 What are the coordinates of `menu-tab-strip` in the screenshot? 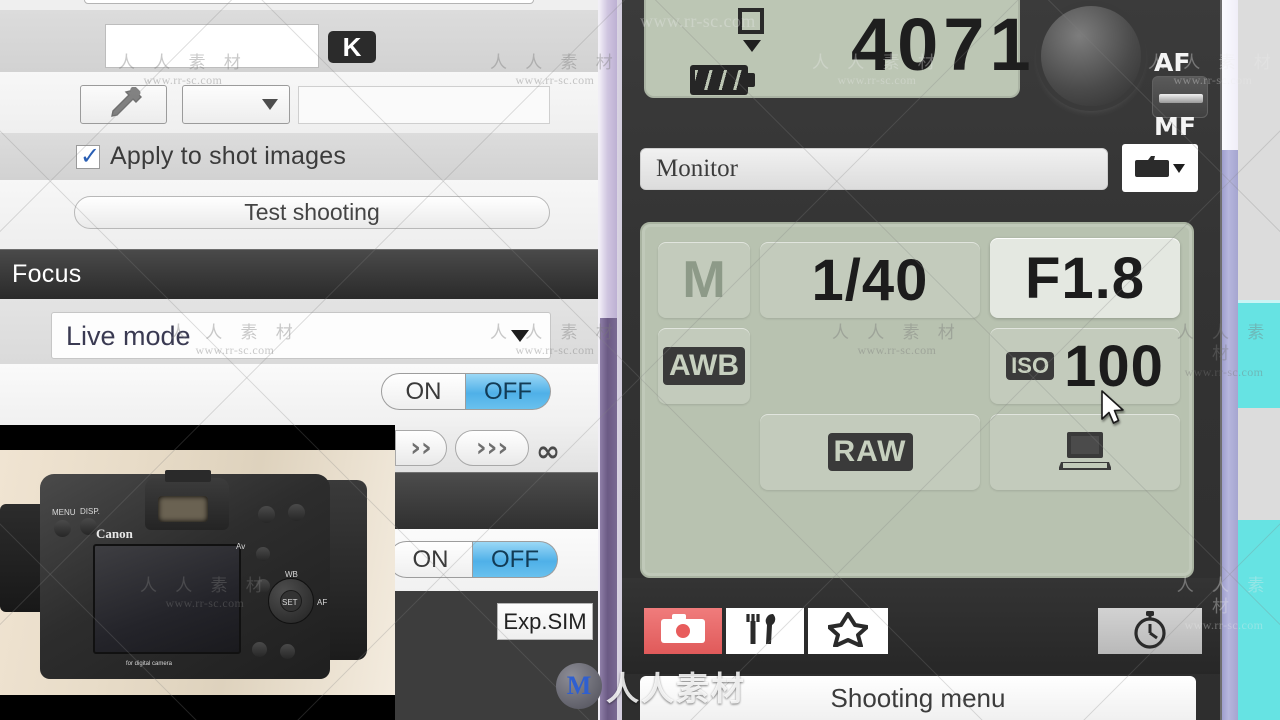 It's located at (921, 626).